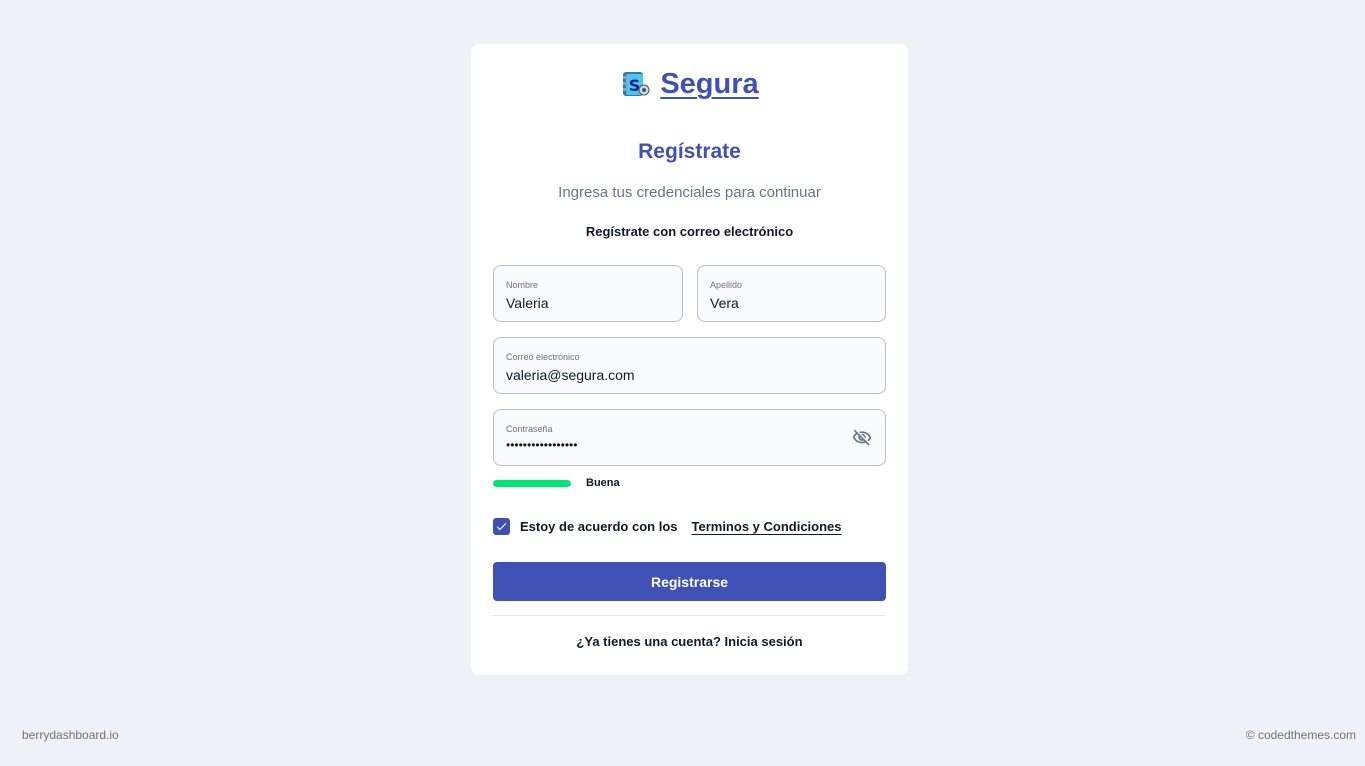 This screenshot has height=766, width=1365. What do you see at coordinates (529, 429) in the screenshot?
I see `password-label: Contraseña` at bounding box center [529, 429].